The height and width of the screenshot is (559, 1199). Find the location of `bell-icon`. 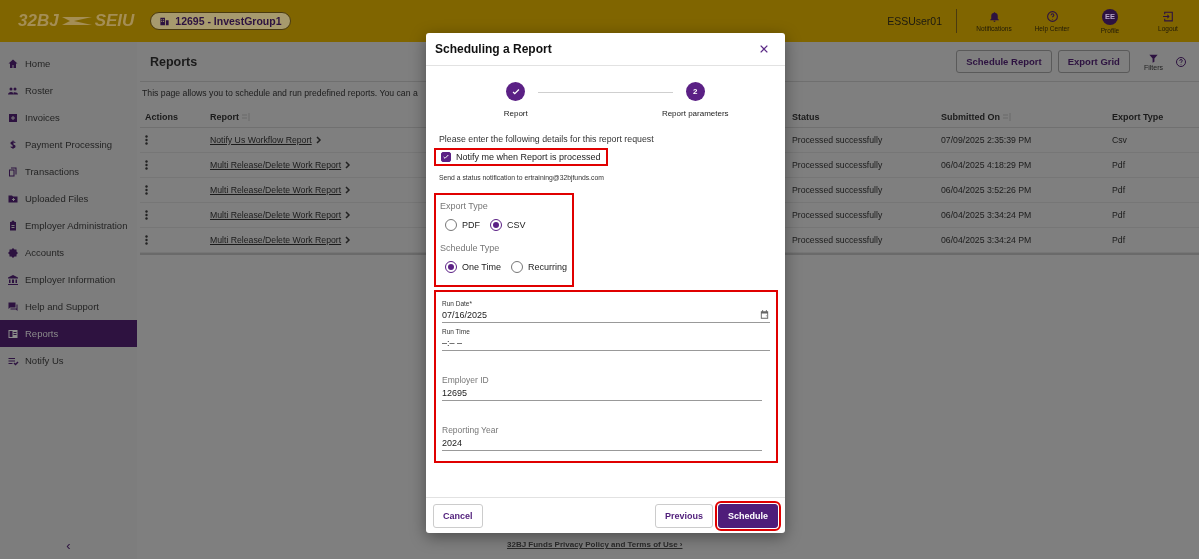

bell-icon is located at coordinates (994, 16).